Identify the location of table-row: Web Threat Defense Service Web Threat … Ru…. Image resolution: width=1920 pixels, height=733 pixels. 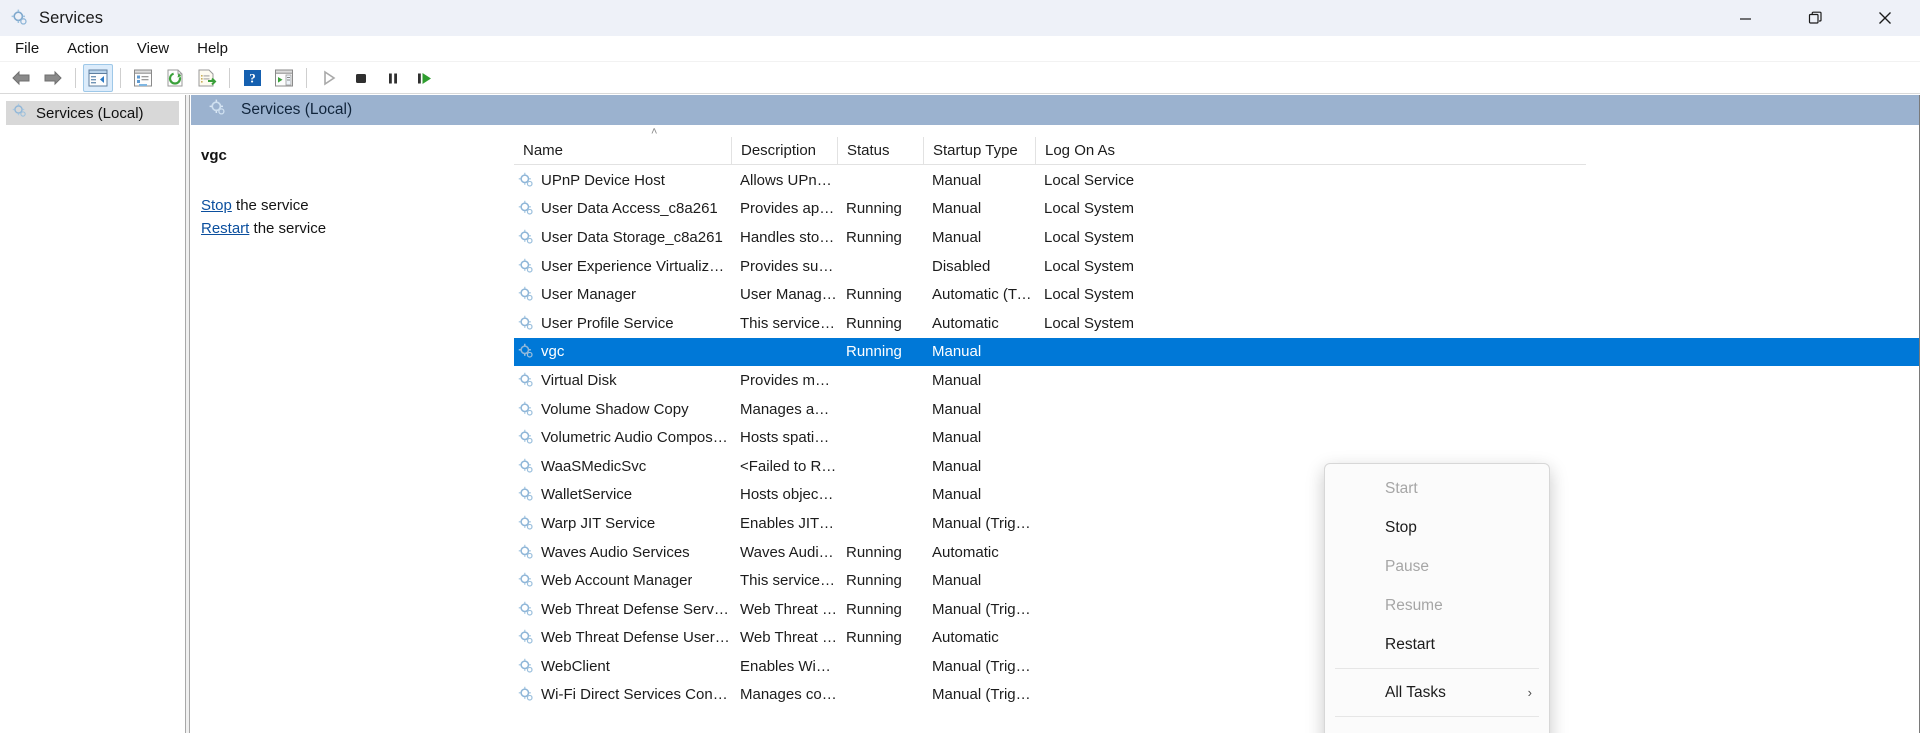
(1217, 609).